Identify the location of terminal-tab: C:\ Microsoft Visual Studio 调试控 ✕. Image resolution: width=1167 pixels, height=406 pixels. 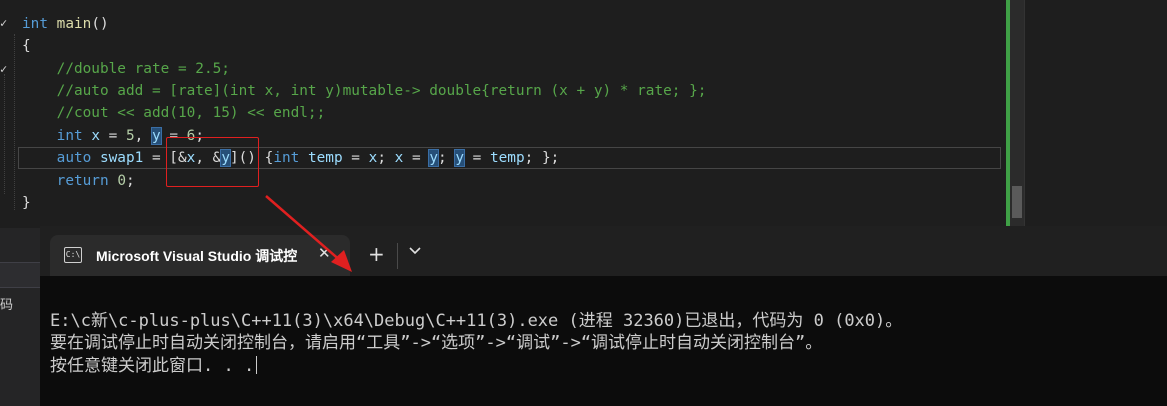
(200, 255).